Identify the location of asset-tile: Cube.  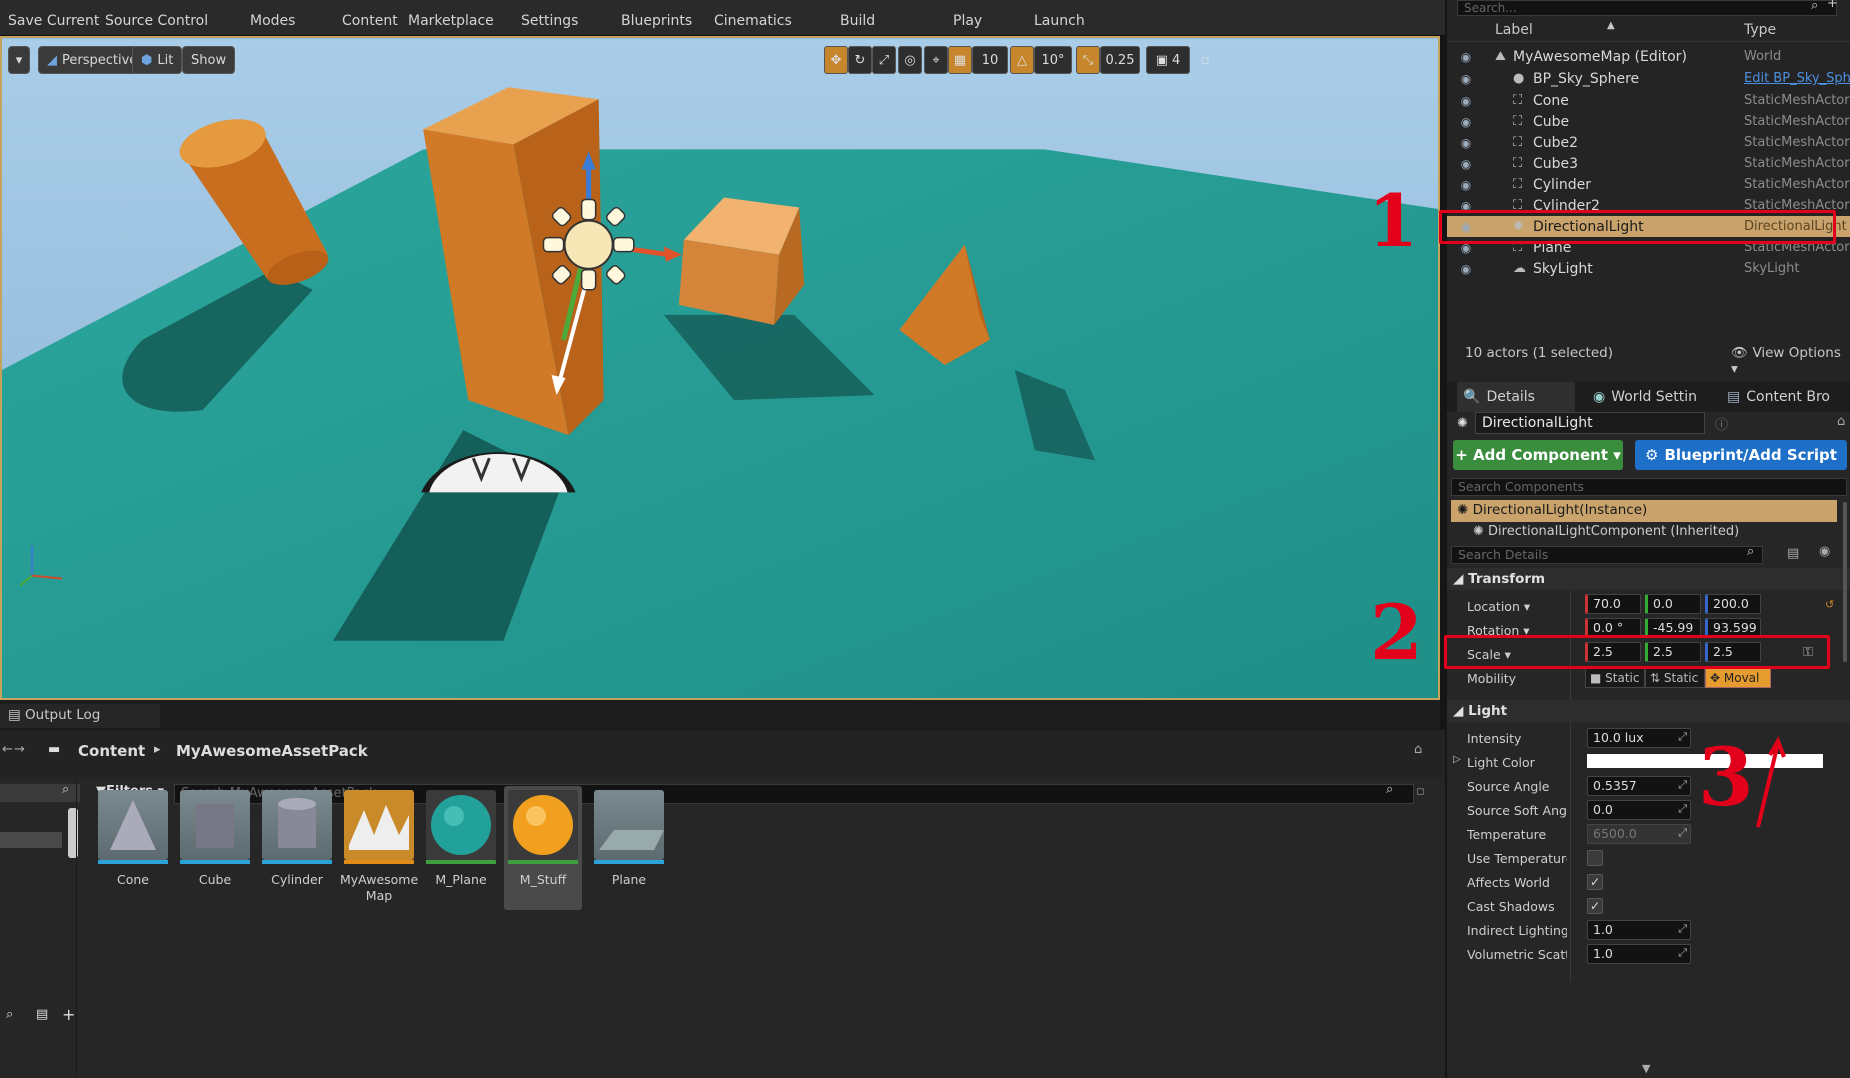
(215, 848).